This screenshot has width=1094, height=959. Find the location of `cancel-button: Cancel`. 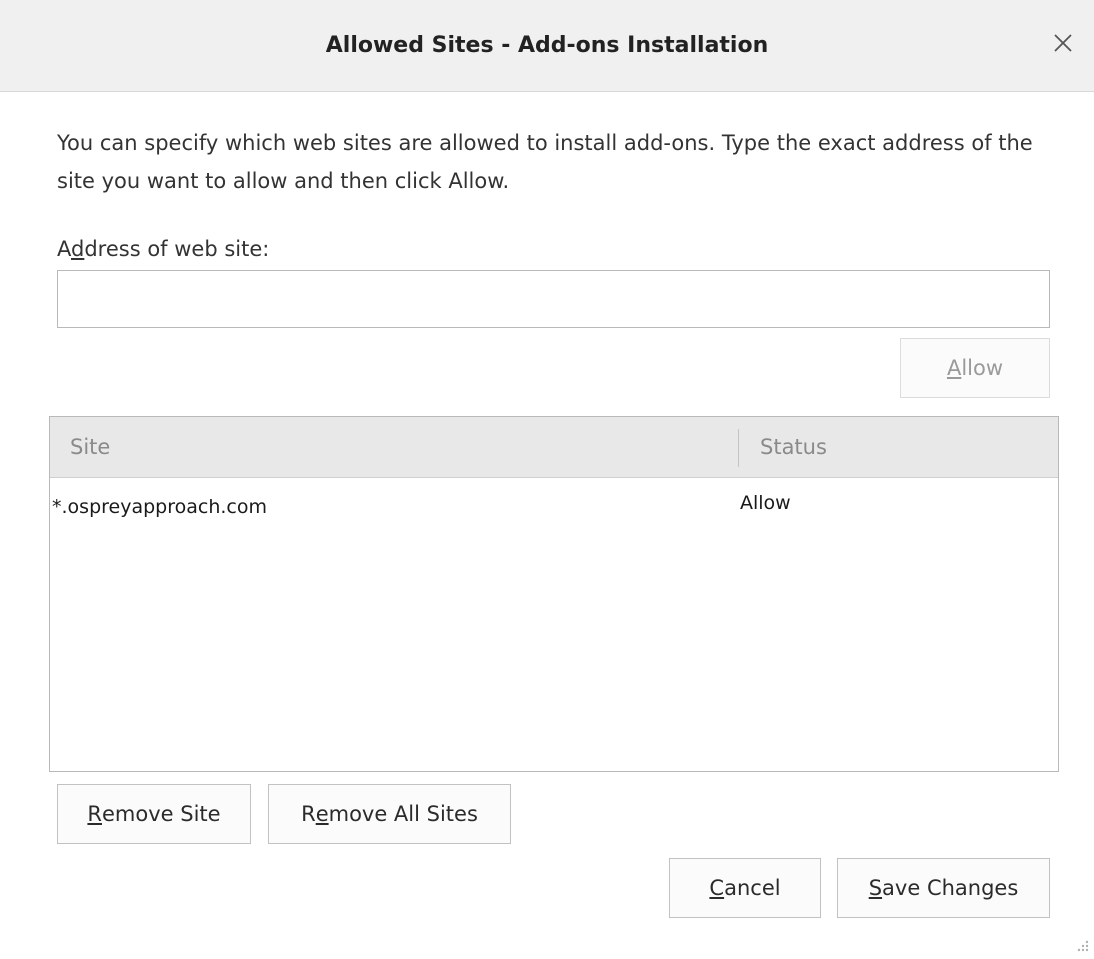

cancel-button: Cancel is located at coordinates (745, 888).